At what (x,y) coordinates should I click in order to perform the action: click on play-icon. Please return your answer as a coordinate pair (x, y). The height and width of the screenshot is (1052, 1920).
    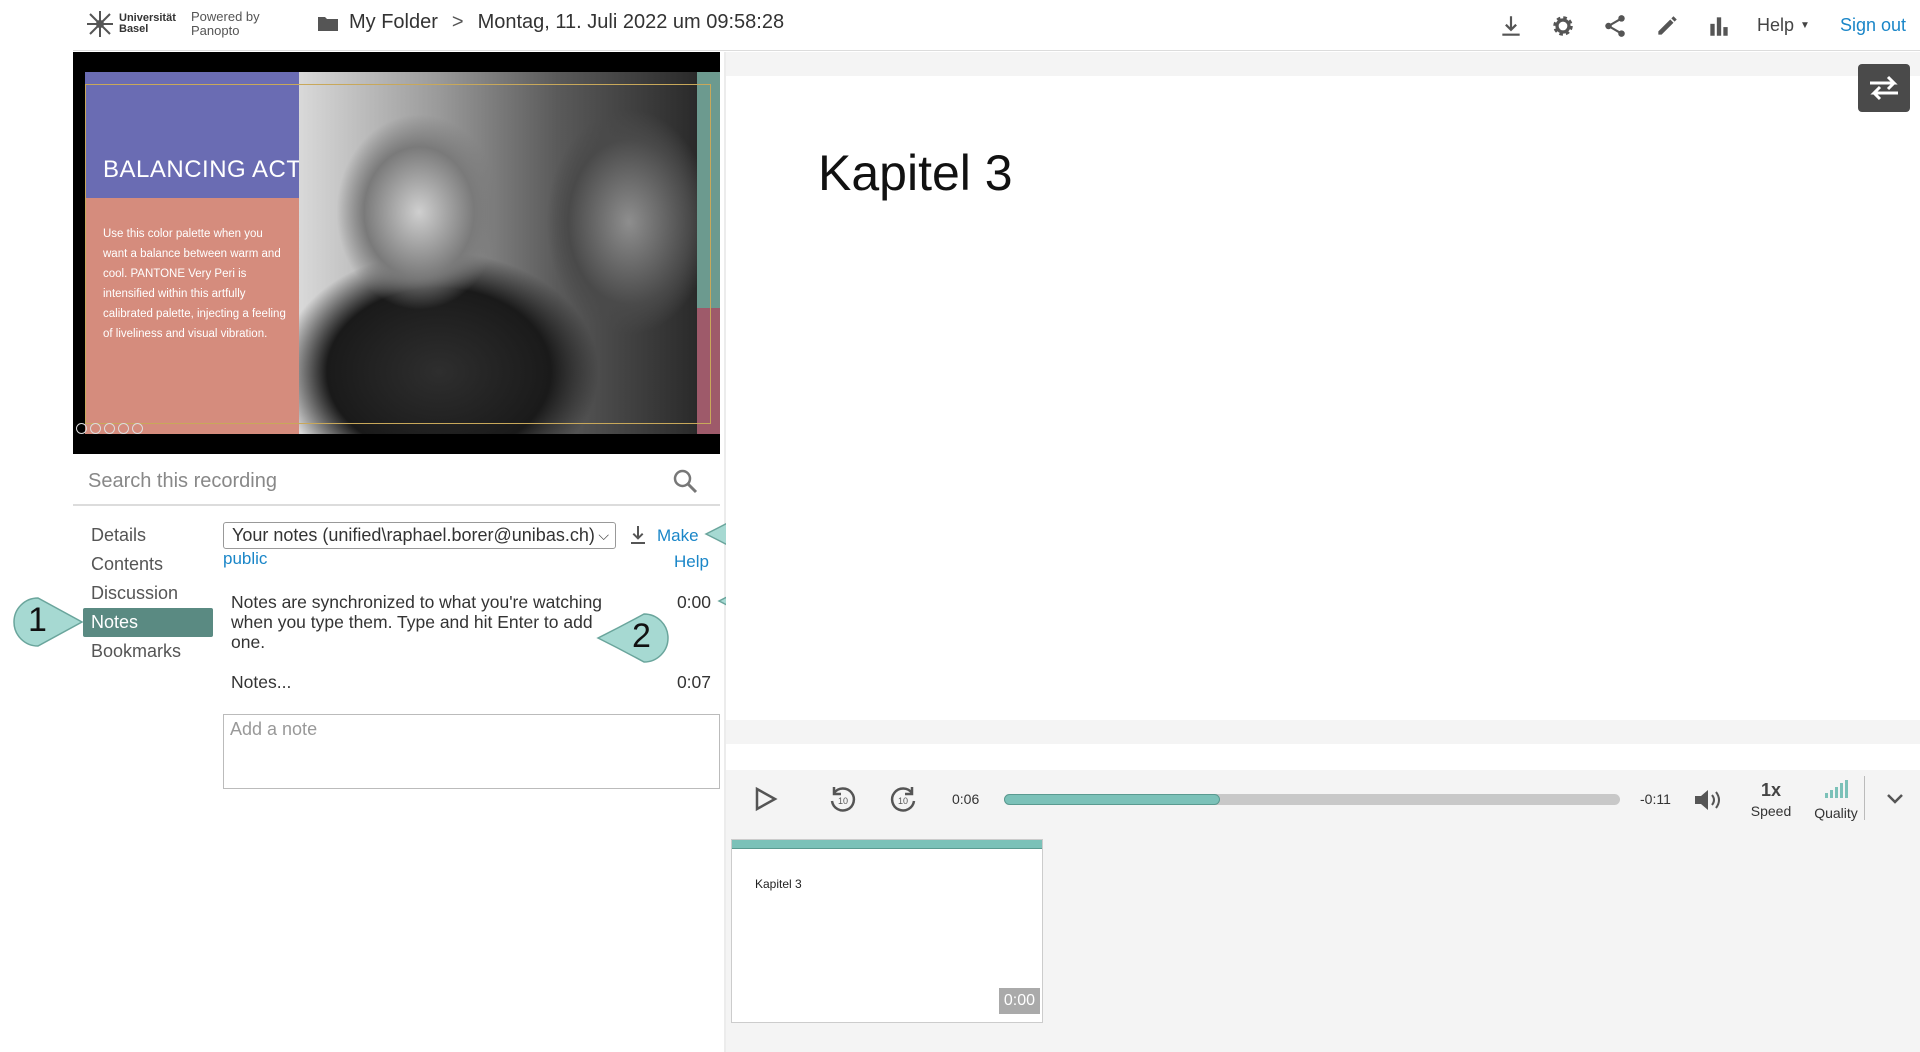
    Looking at the image, I should click on (765, 799).